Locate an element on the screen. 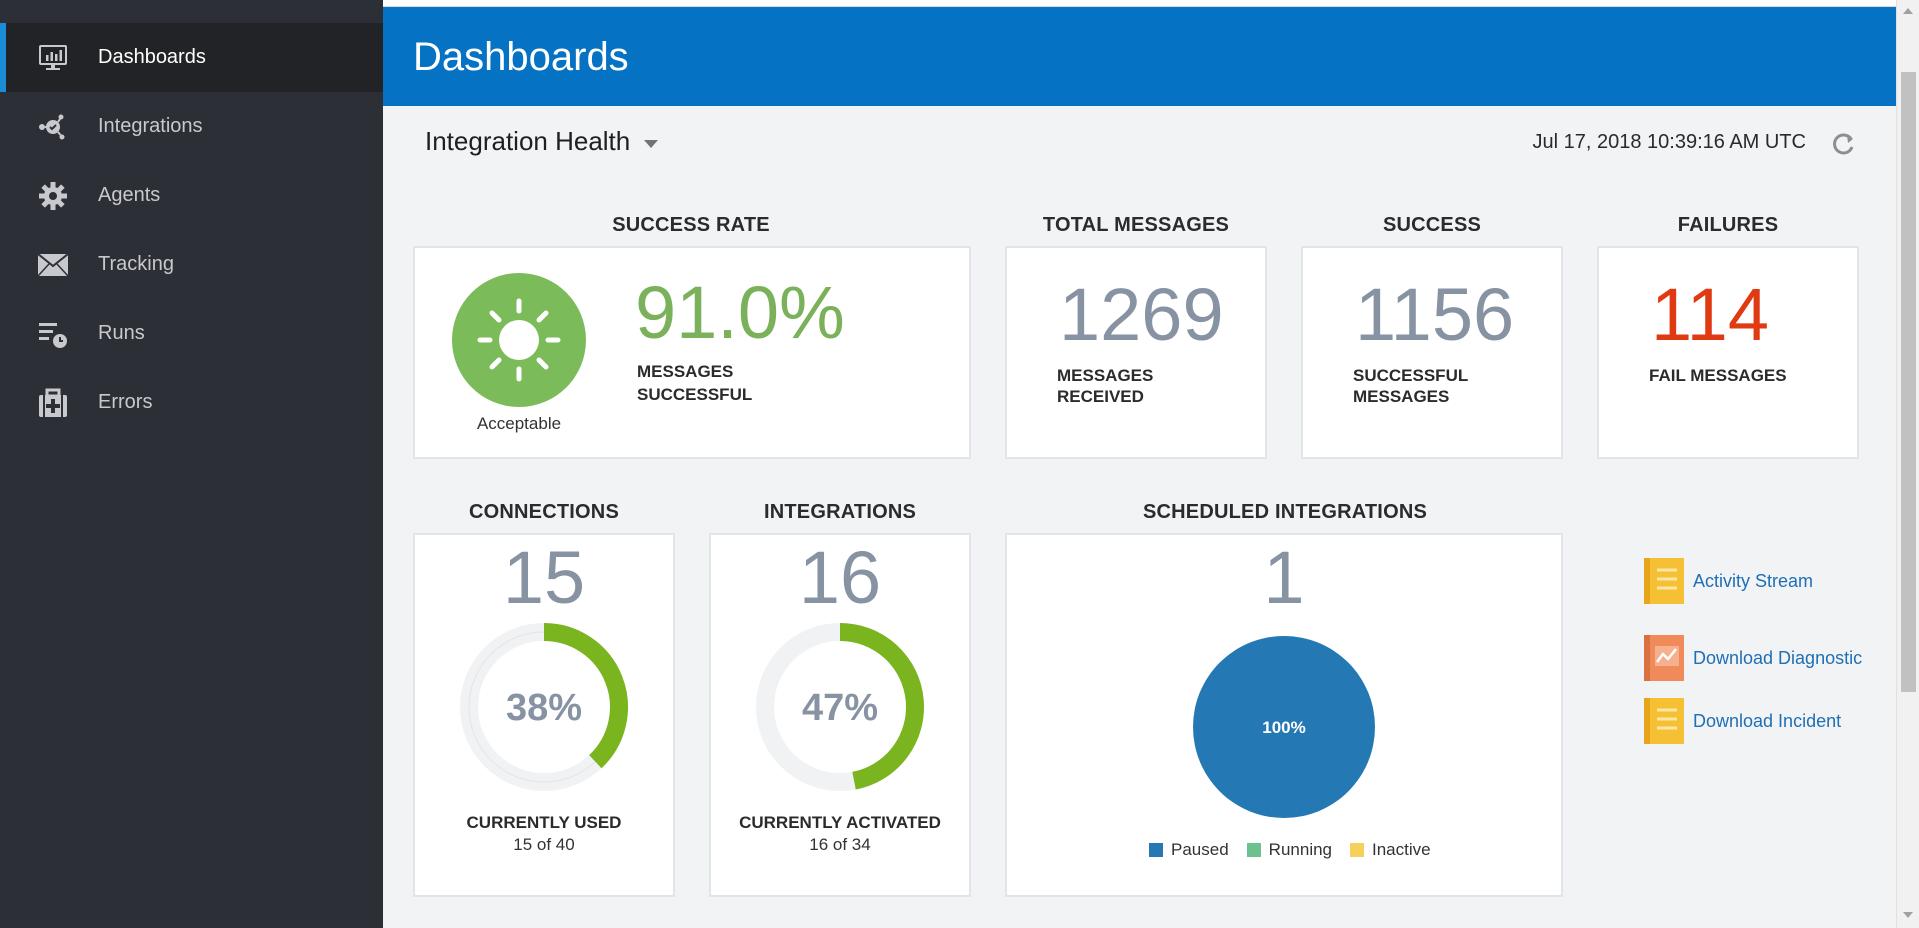 This screenshot has width=1919, height=928. scrollbar-thumb is located at coordinates (1908, 382).